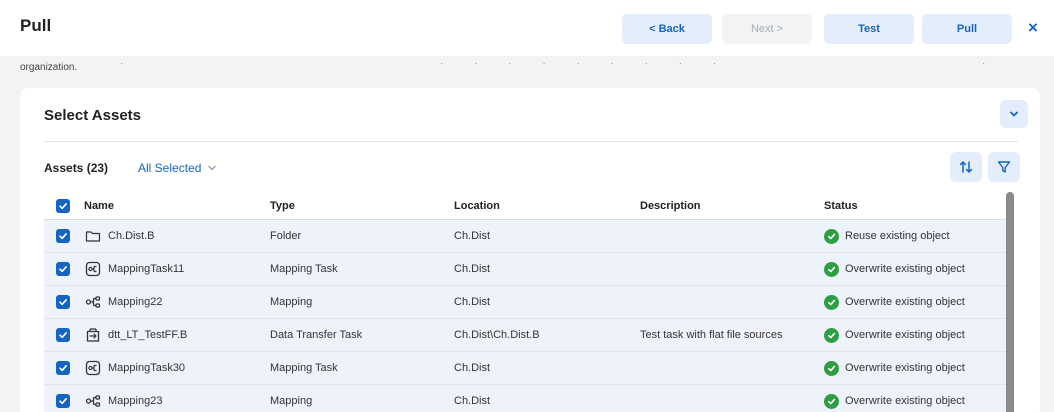 The image size is (1054, 412). I want to click on selection-dropdown: All Selected, so click(177, 168).